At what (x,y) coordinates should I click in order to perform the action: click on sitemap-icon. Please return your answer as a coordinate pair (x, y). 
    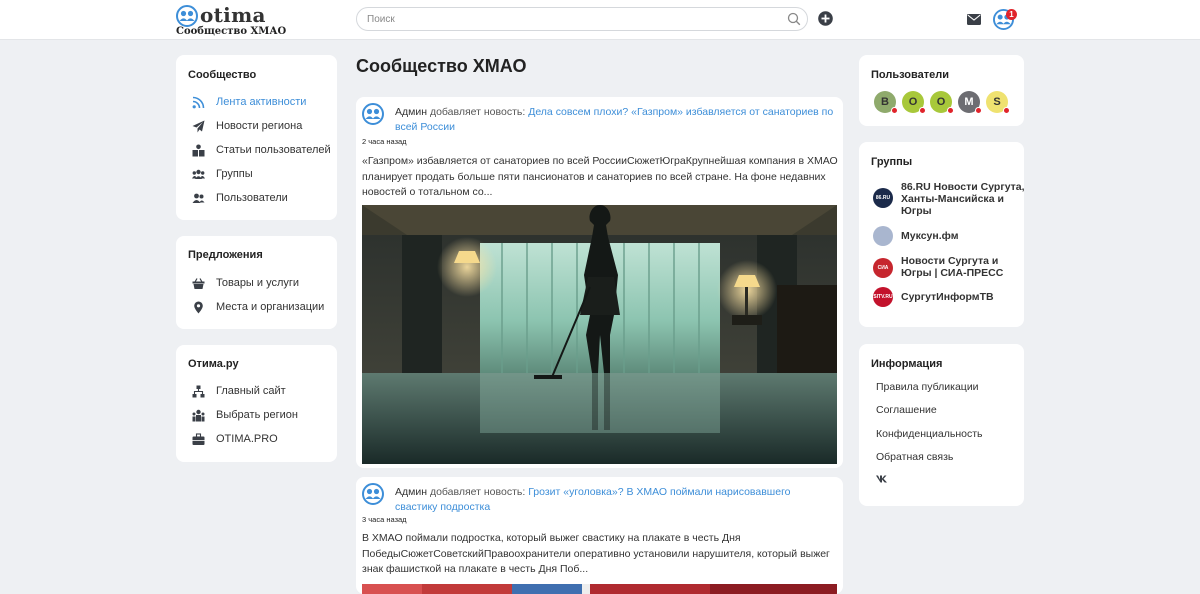
    Looking at the image, I should click on (198, 391).